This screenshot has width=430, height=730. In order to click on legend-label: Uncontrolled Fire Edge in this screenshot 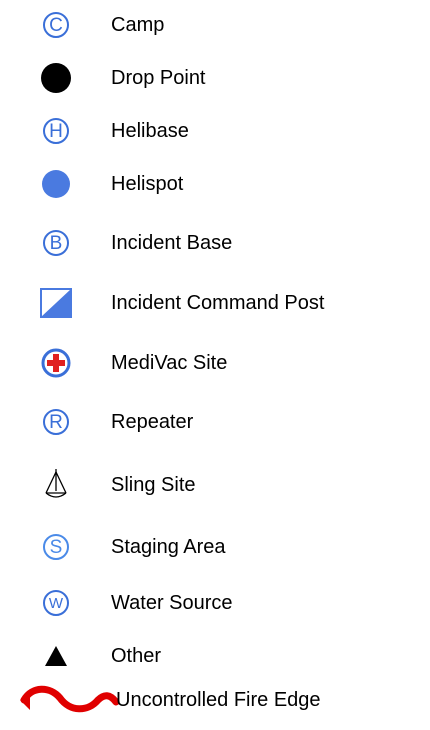, I will do `click(218, 700)`.